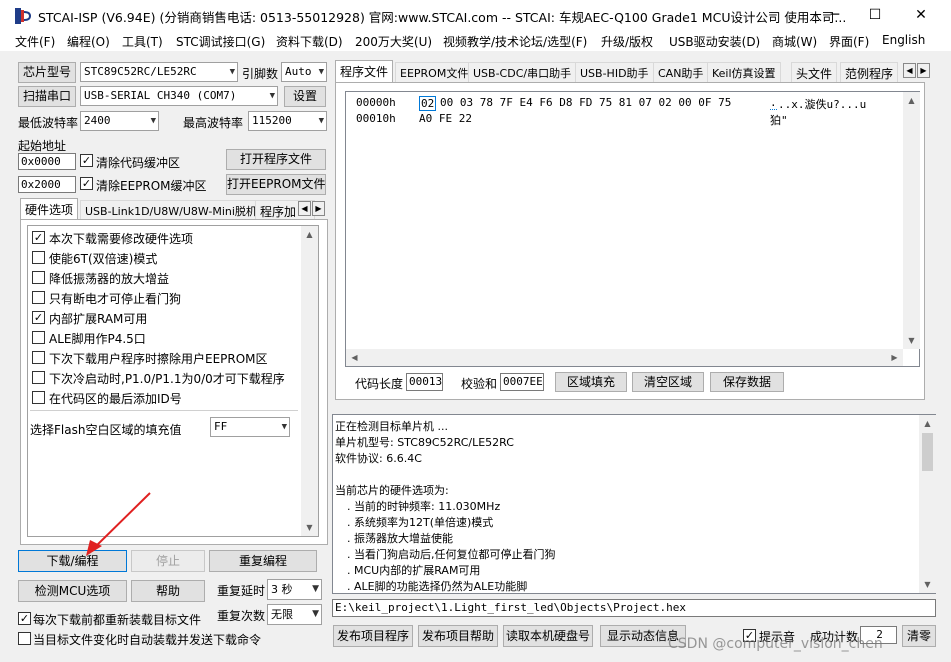  I want to click on scan-port-button: 扫描串口, so click(47, 96).